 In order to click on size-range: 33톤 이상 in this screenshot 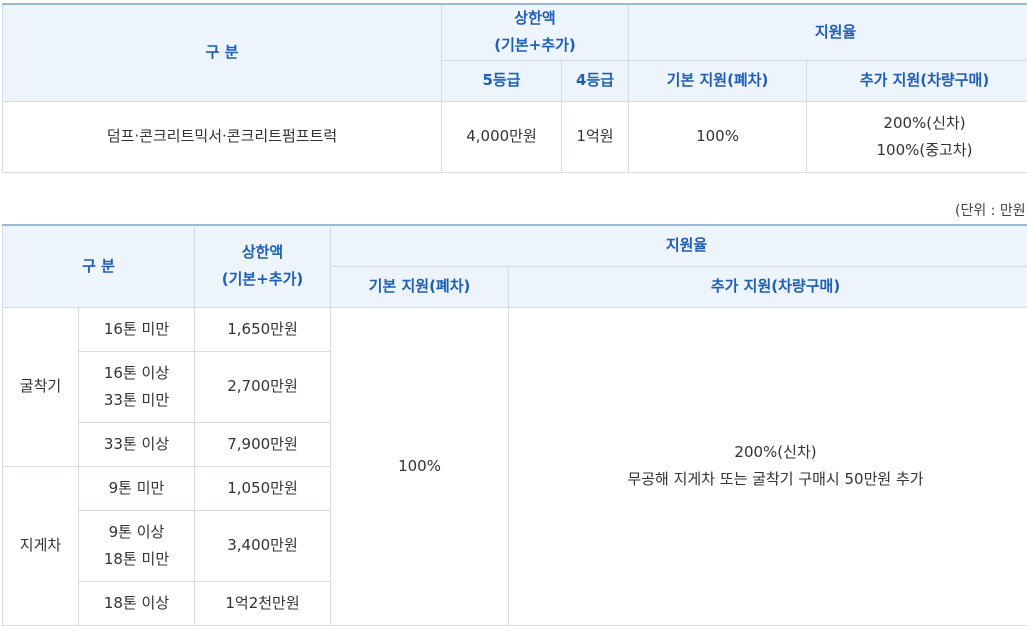, I will do `click(137, 444)`.